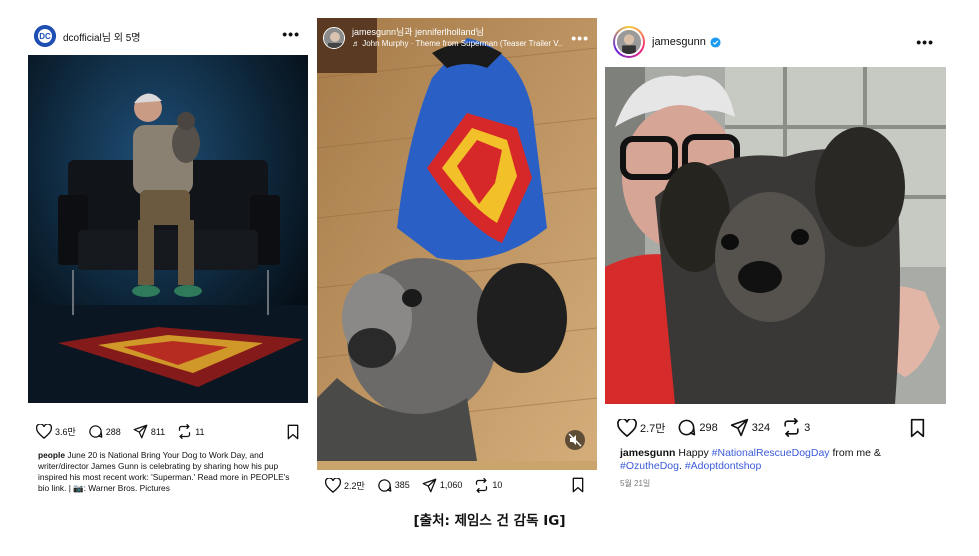  What do you see at coordinates (149, 431) in the screenshot?
I see `share-button: 811` at bounding box center [149, 431].